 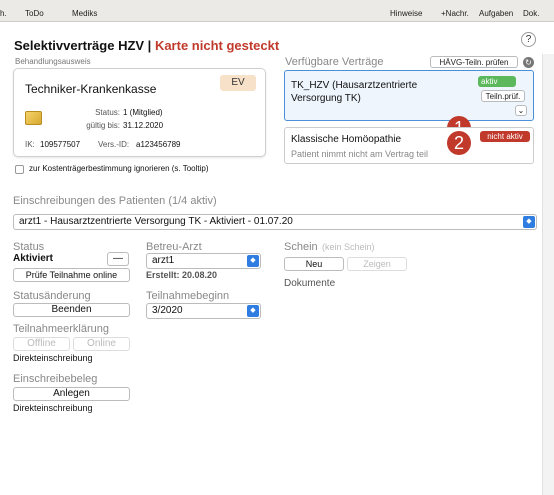 I want to click on status-value: 1 (Mitglied), so click(x=143, y=112).